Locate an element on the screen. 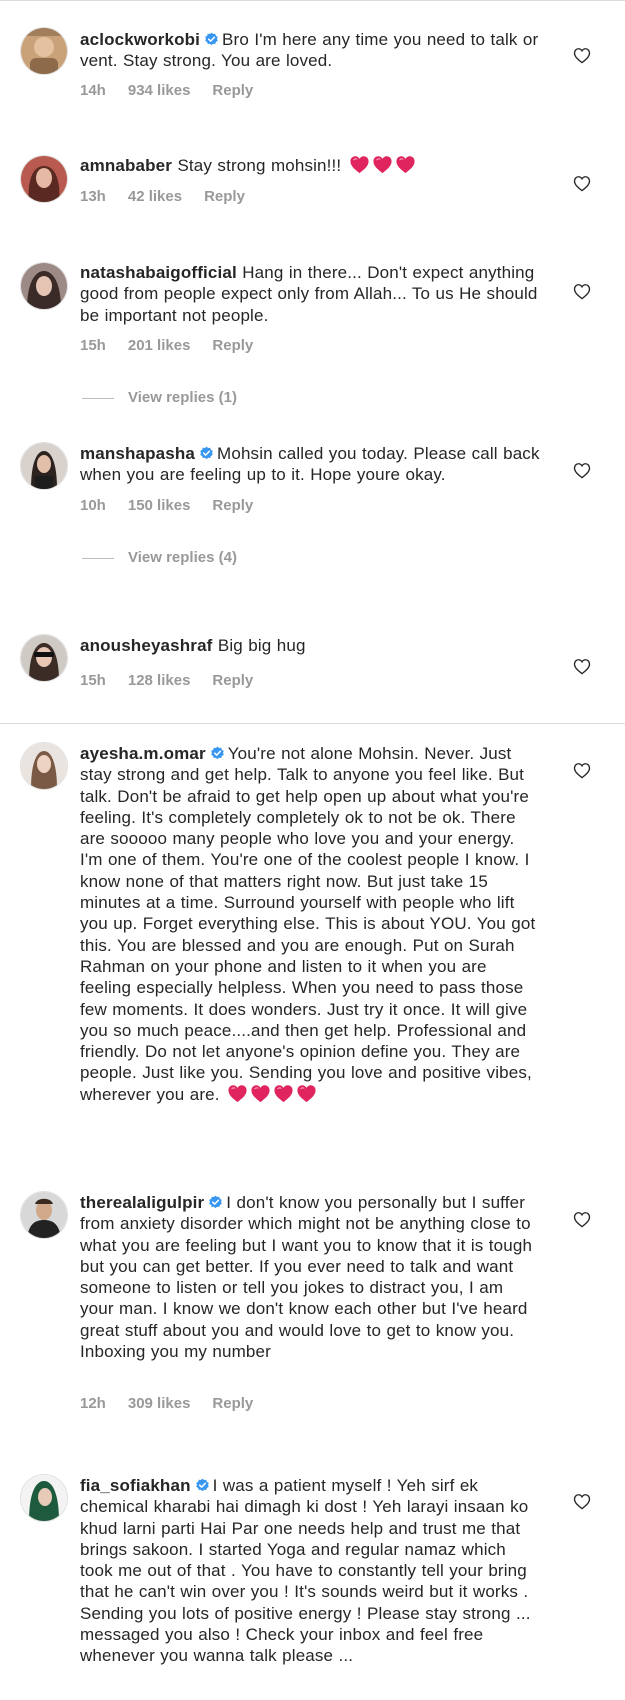  comment-meta: 13h 42 likes Reply is located at coordinates (173, 196).